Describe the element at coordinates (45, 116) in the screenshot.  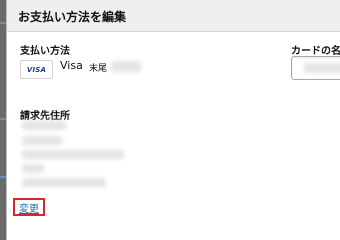
I see `billing-address-label: 請求先住所` at that location.